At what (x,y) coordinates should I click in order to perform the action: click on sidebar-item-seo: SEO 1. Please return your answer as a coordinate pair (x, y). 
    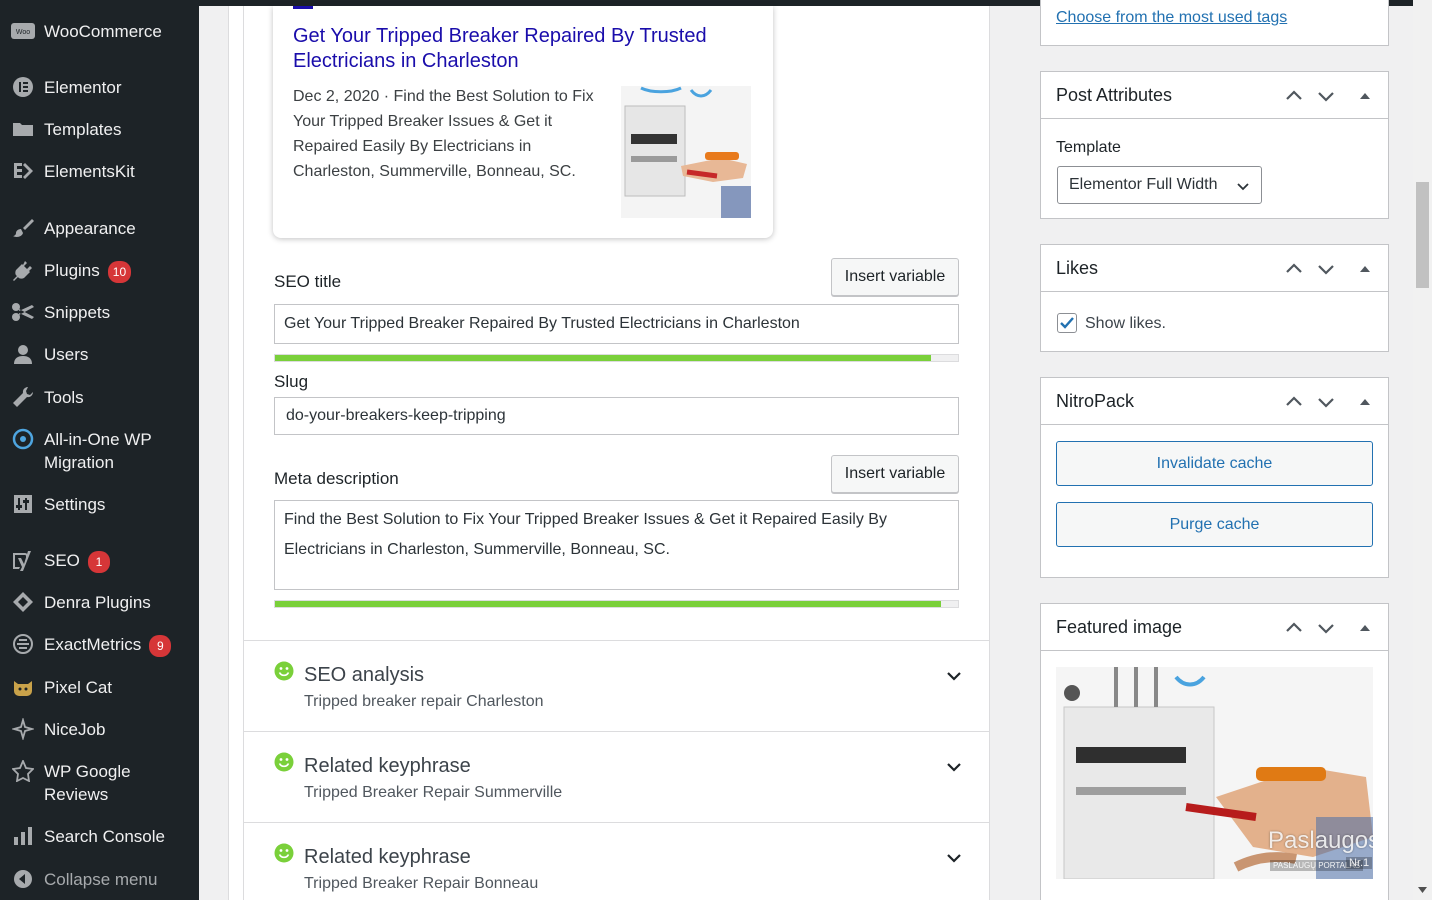
    Looking at the image, I should click on (99, 561).